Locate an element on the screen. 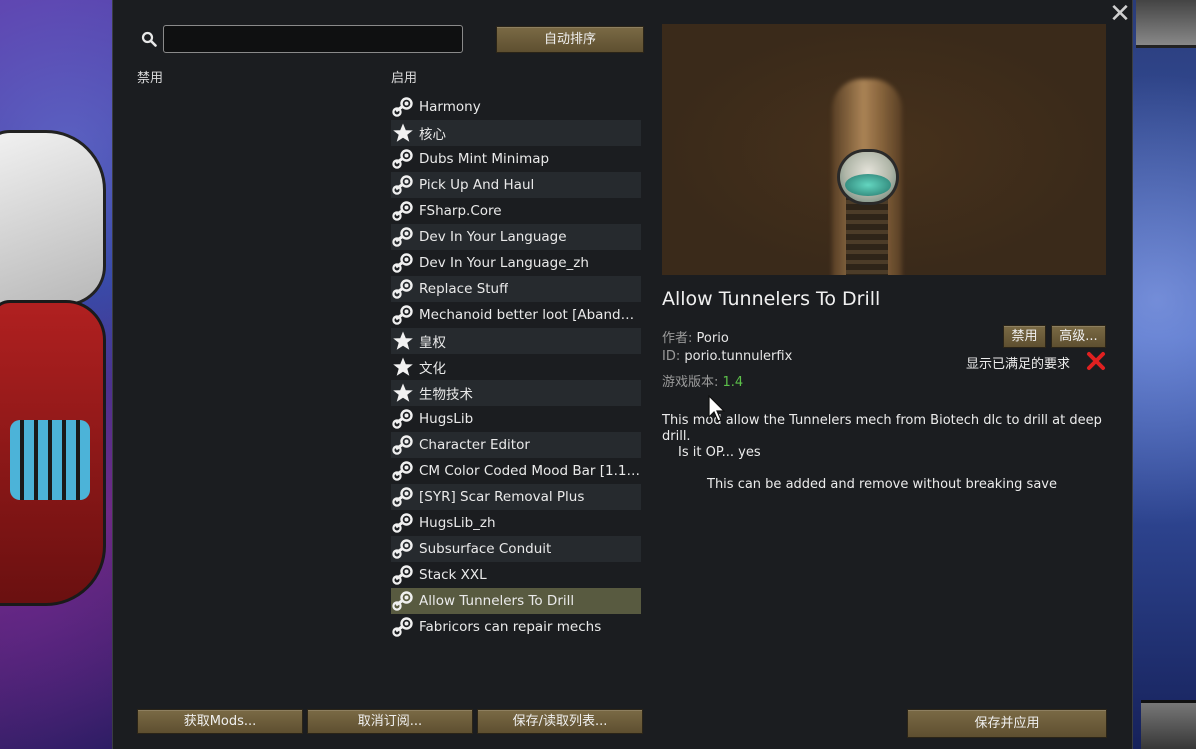  mod-list-item-label: Allow Tunnelers To Drill is located at coordinates (497, 601).